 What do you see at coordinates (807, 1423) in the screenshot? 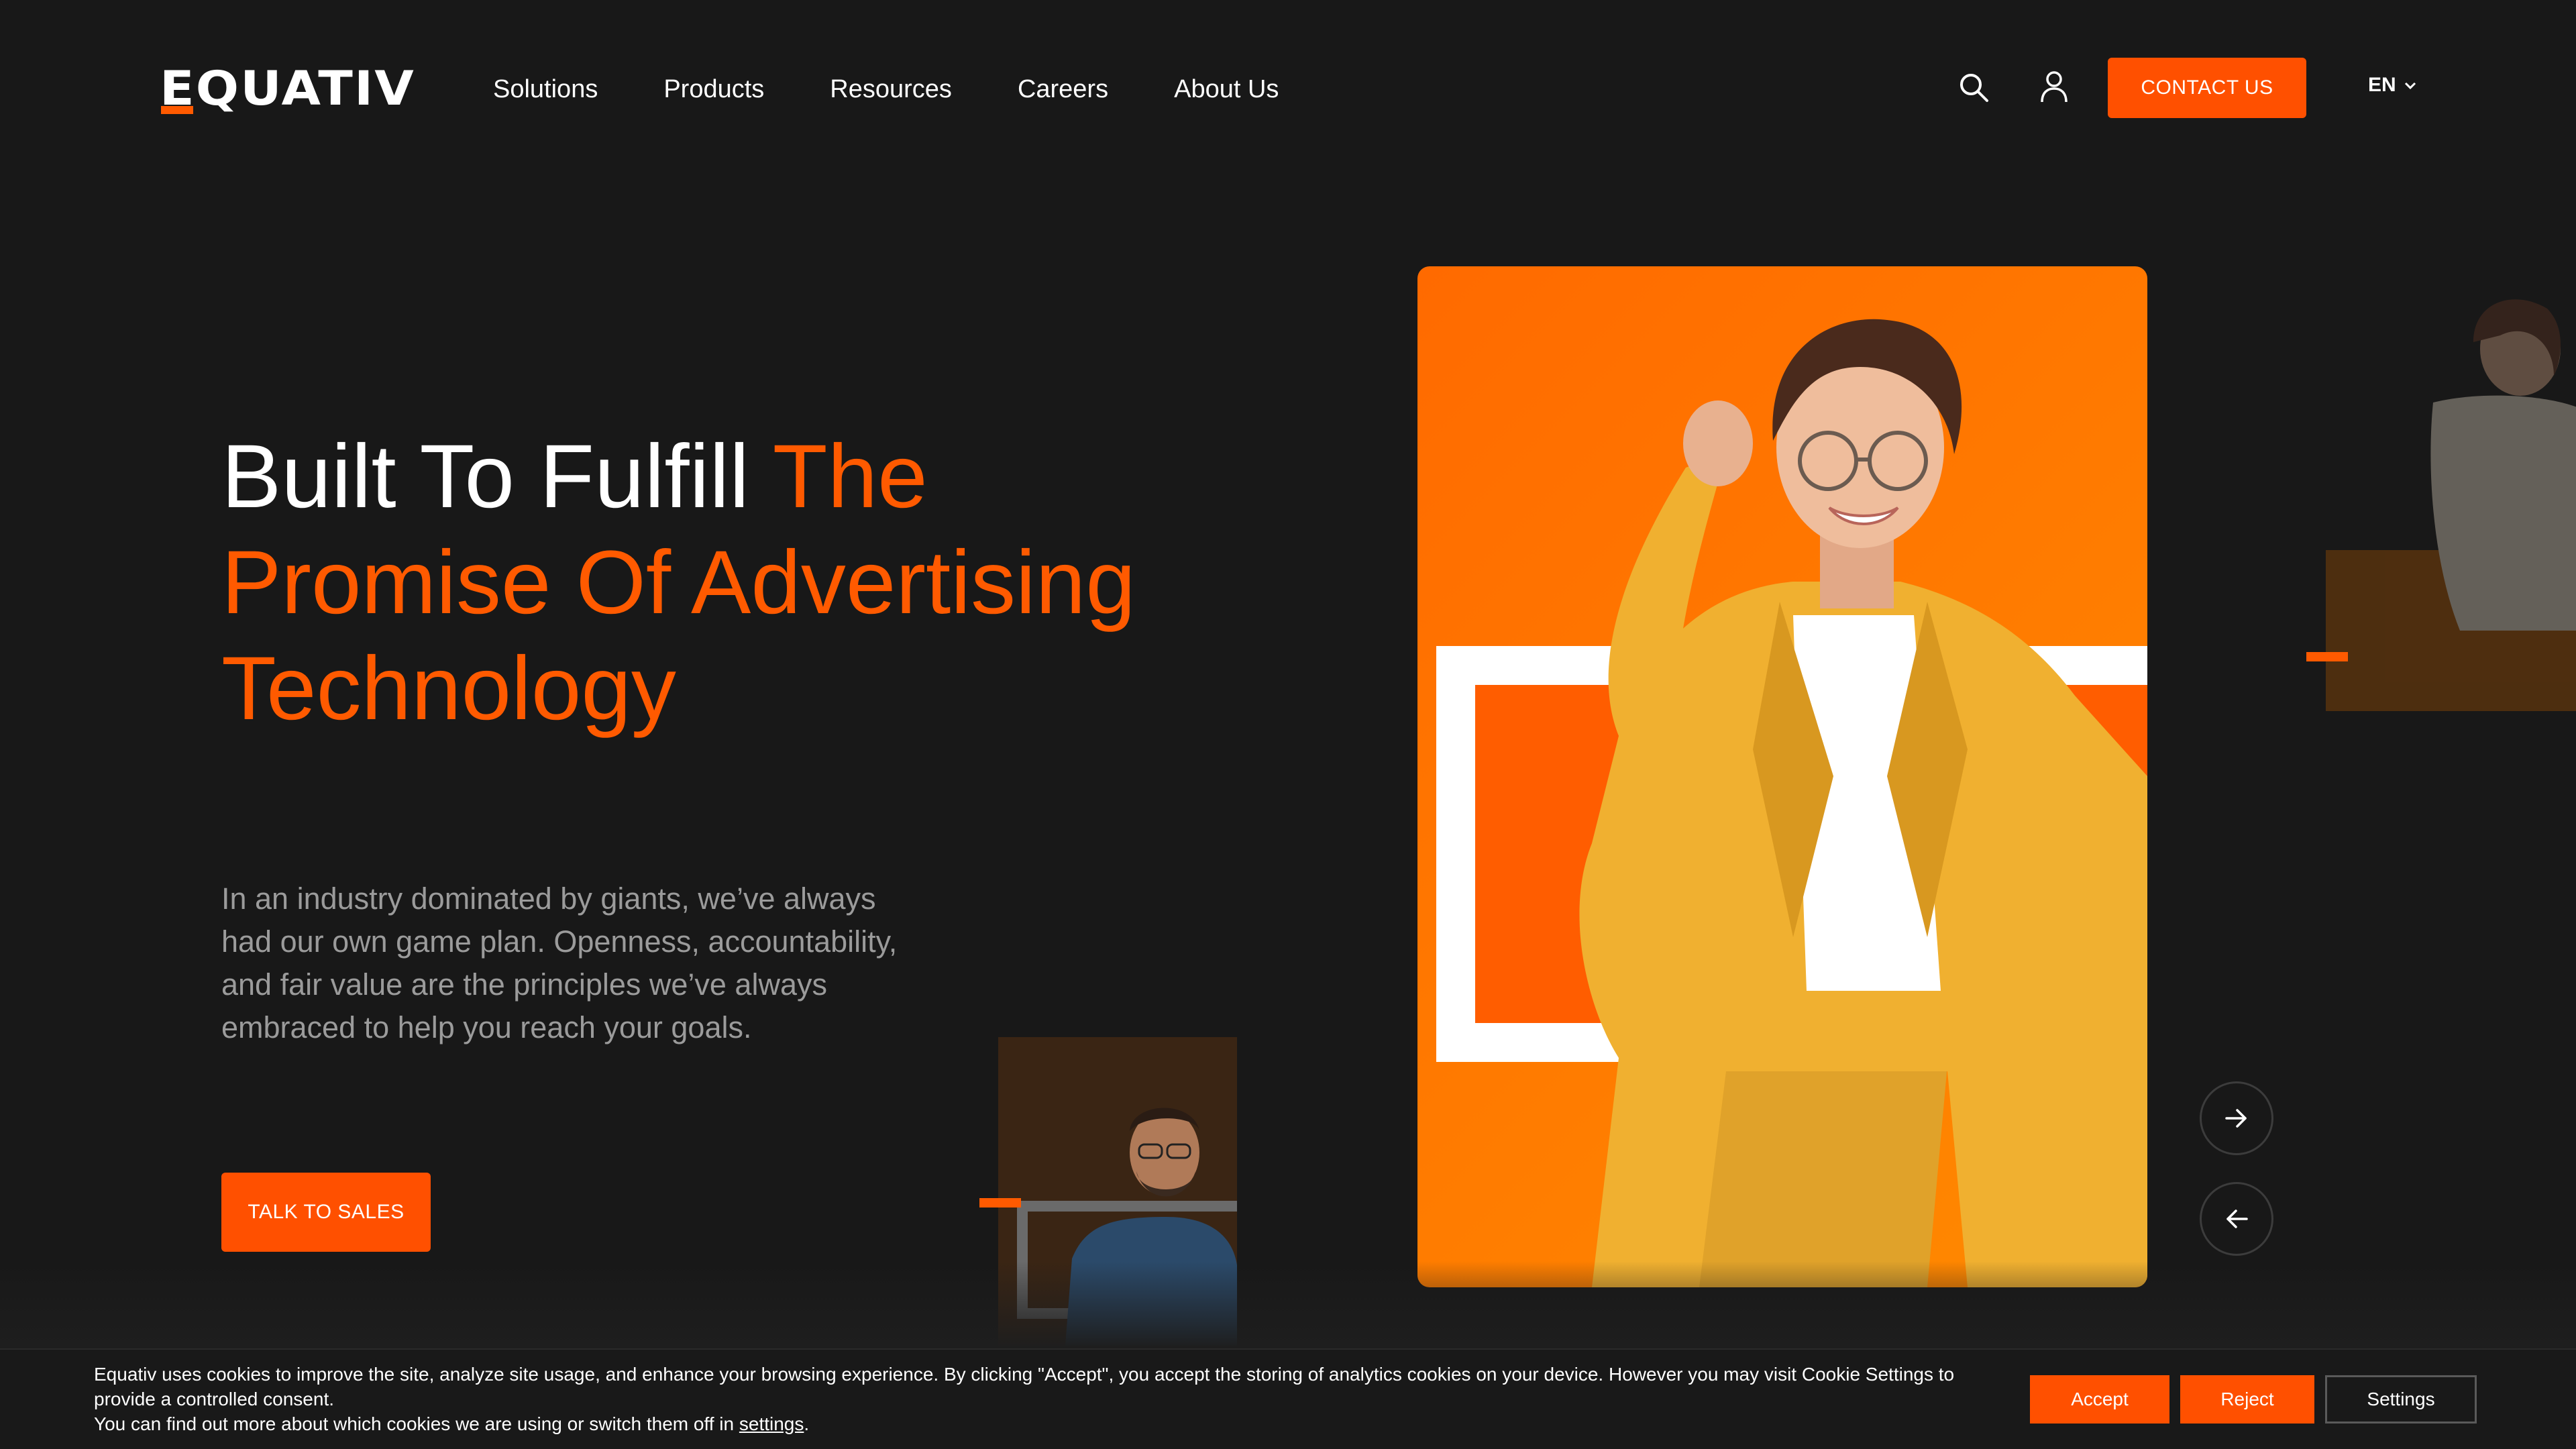
I see `cookie-message-line2-suffix: .` at bounding box center [807, 1423].